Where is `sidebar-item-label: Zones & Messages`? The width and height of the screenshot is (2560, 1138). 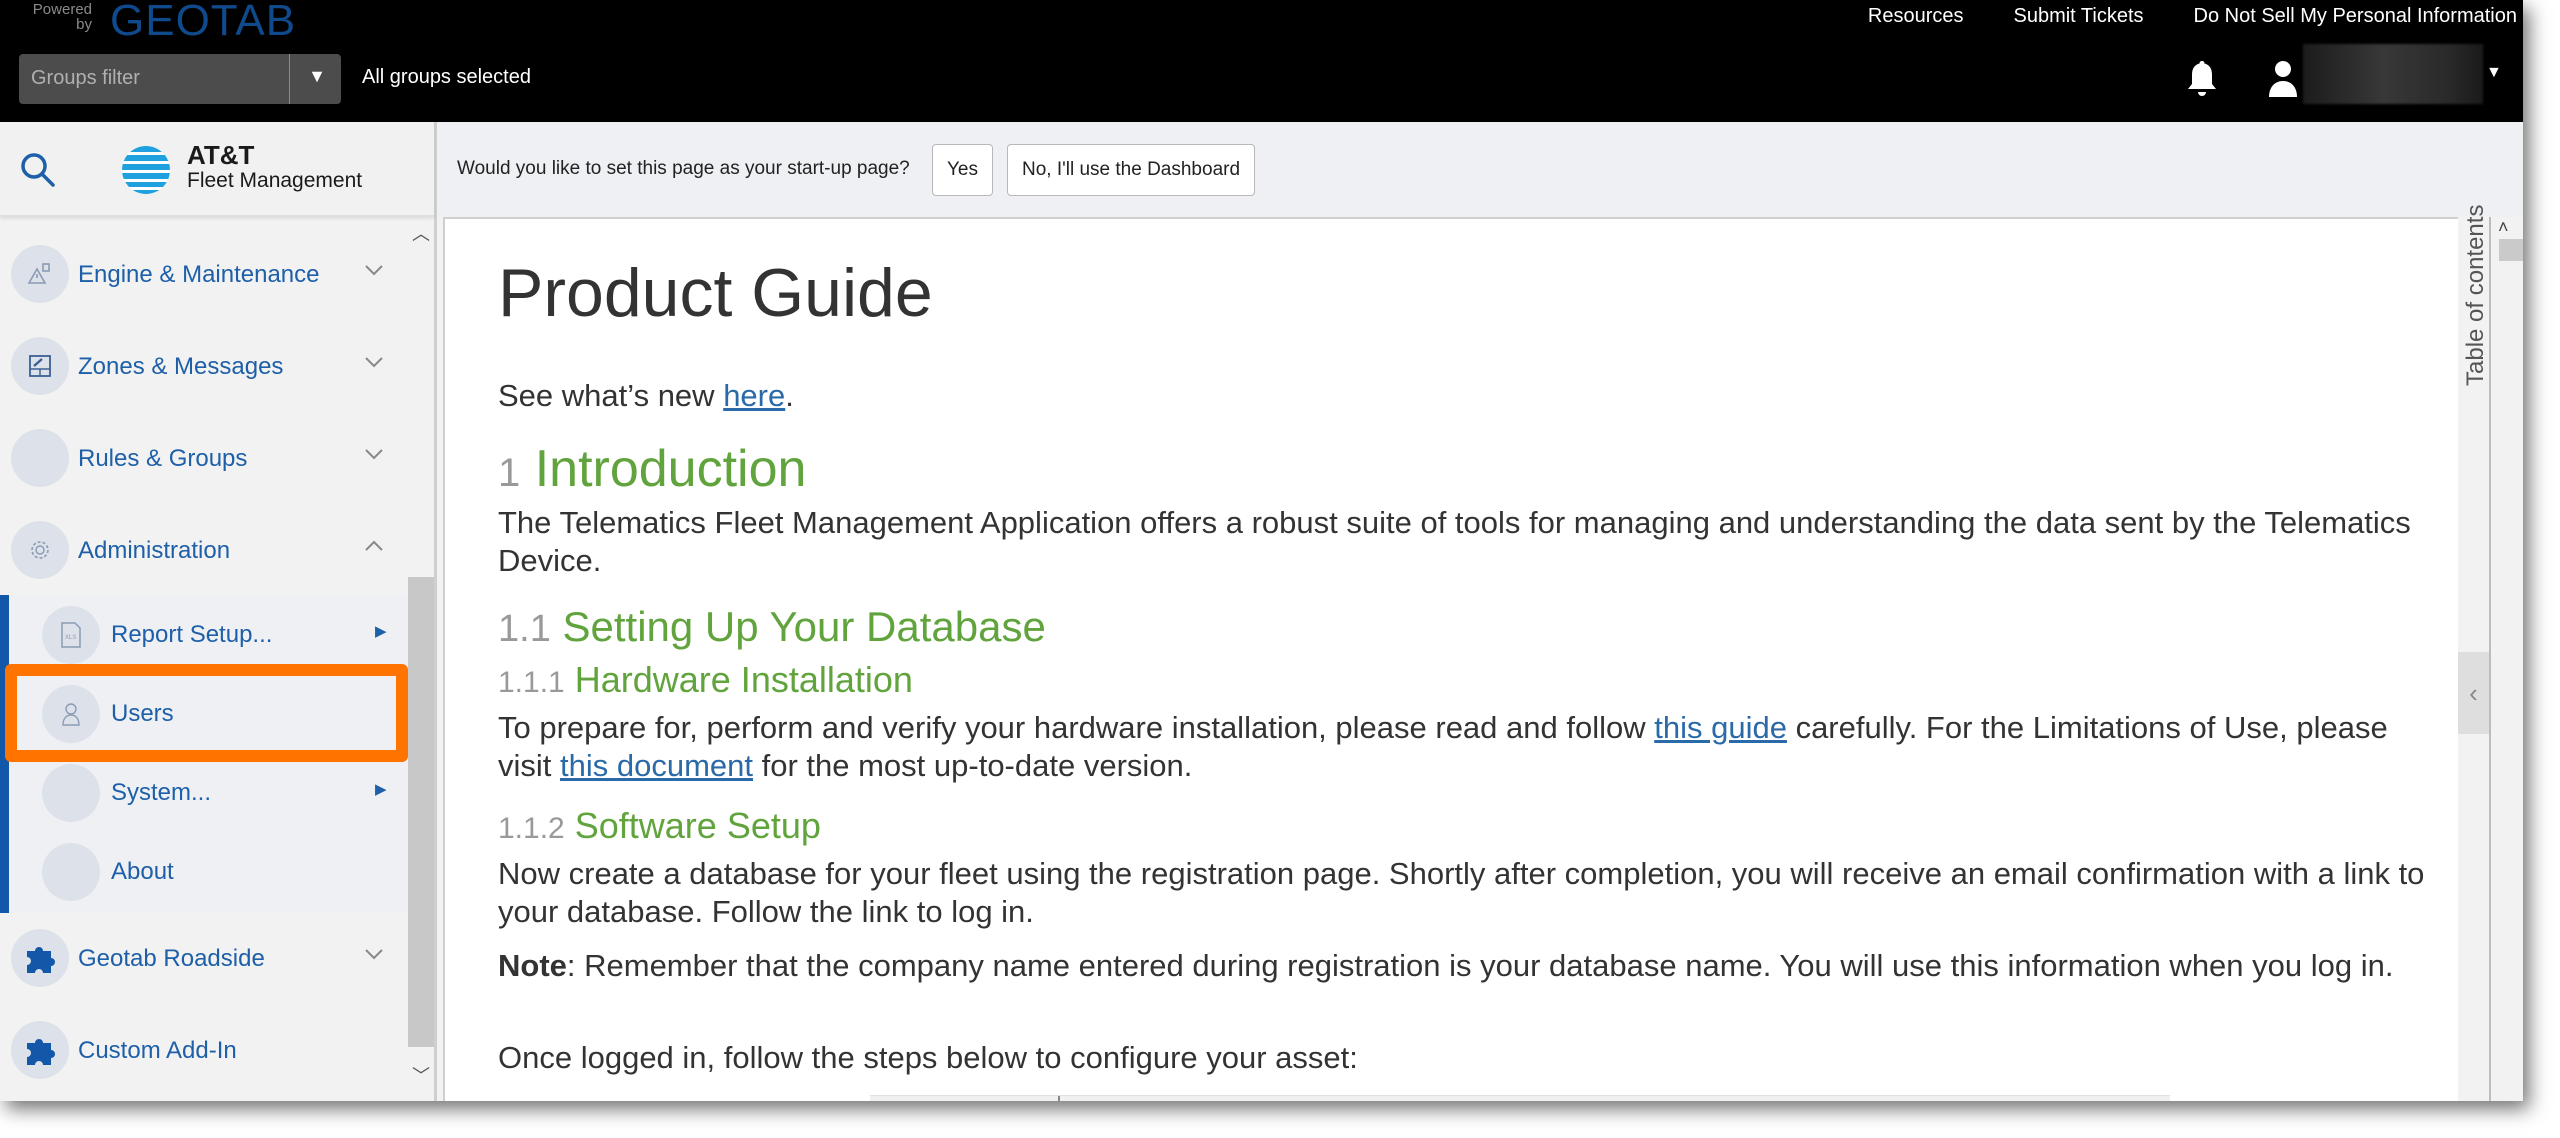
sidebar-item-label: Zones & Messages is located at coordinates (181, 366).